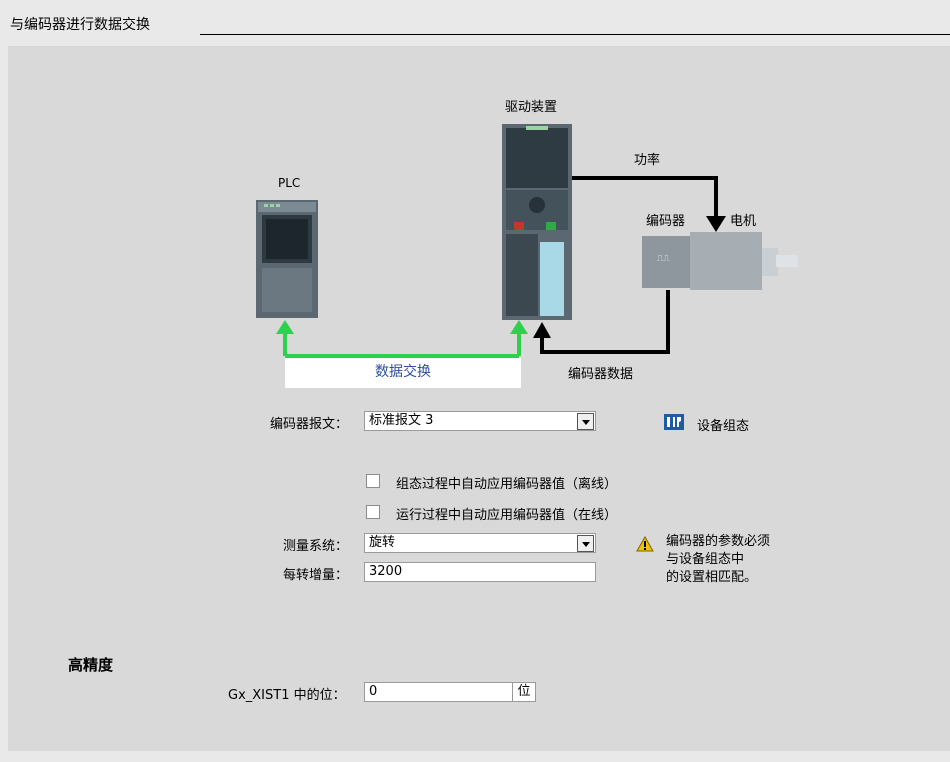  Describe the element at coordinates (705, 559) in the screenshot. I see `warning-text-2: 与设备组态中` at that location.